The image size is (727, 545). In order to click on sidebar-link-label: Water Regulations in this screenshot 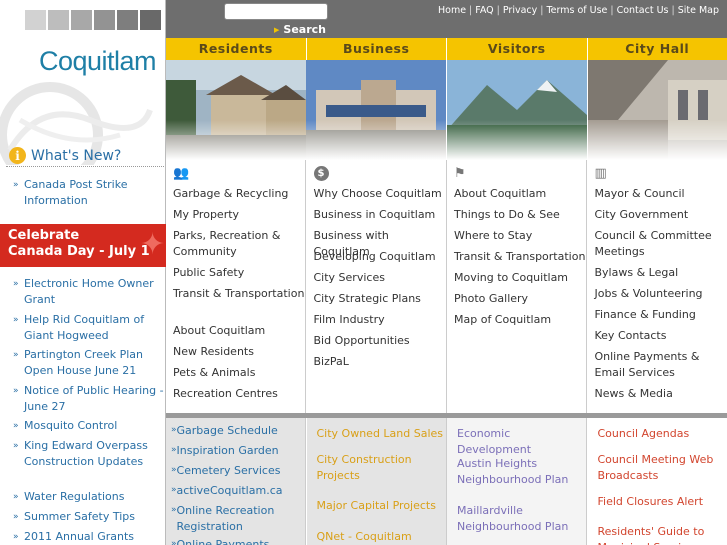, I will do `click(74, 496)`.